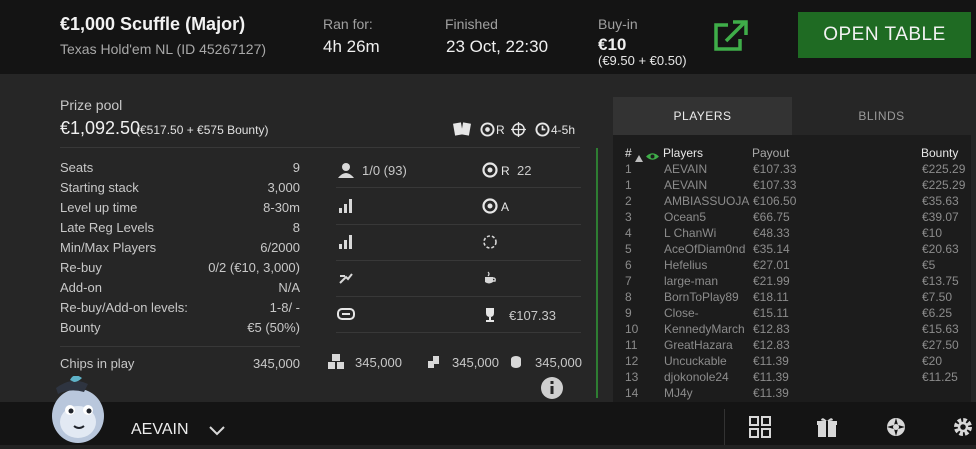 This screenshot has height=449, width=976. What do you see at coordinates (683, 153) in the screenshot?
I see `players-header: Players` at bounding box center [683, 153].